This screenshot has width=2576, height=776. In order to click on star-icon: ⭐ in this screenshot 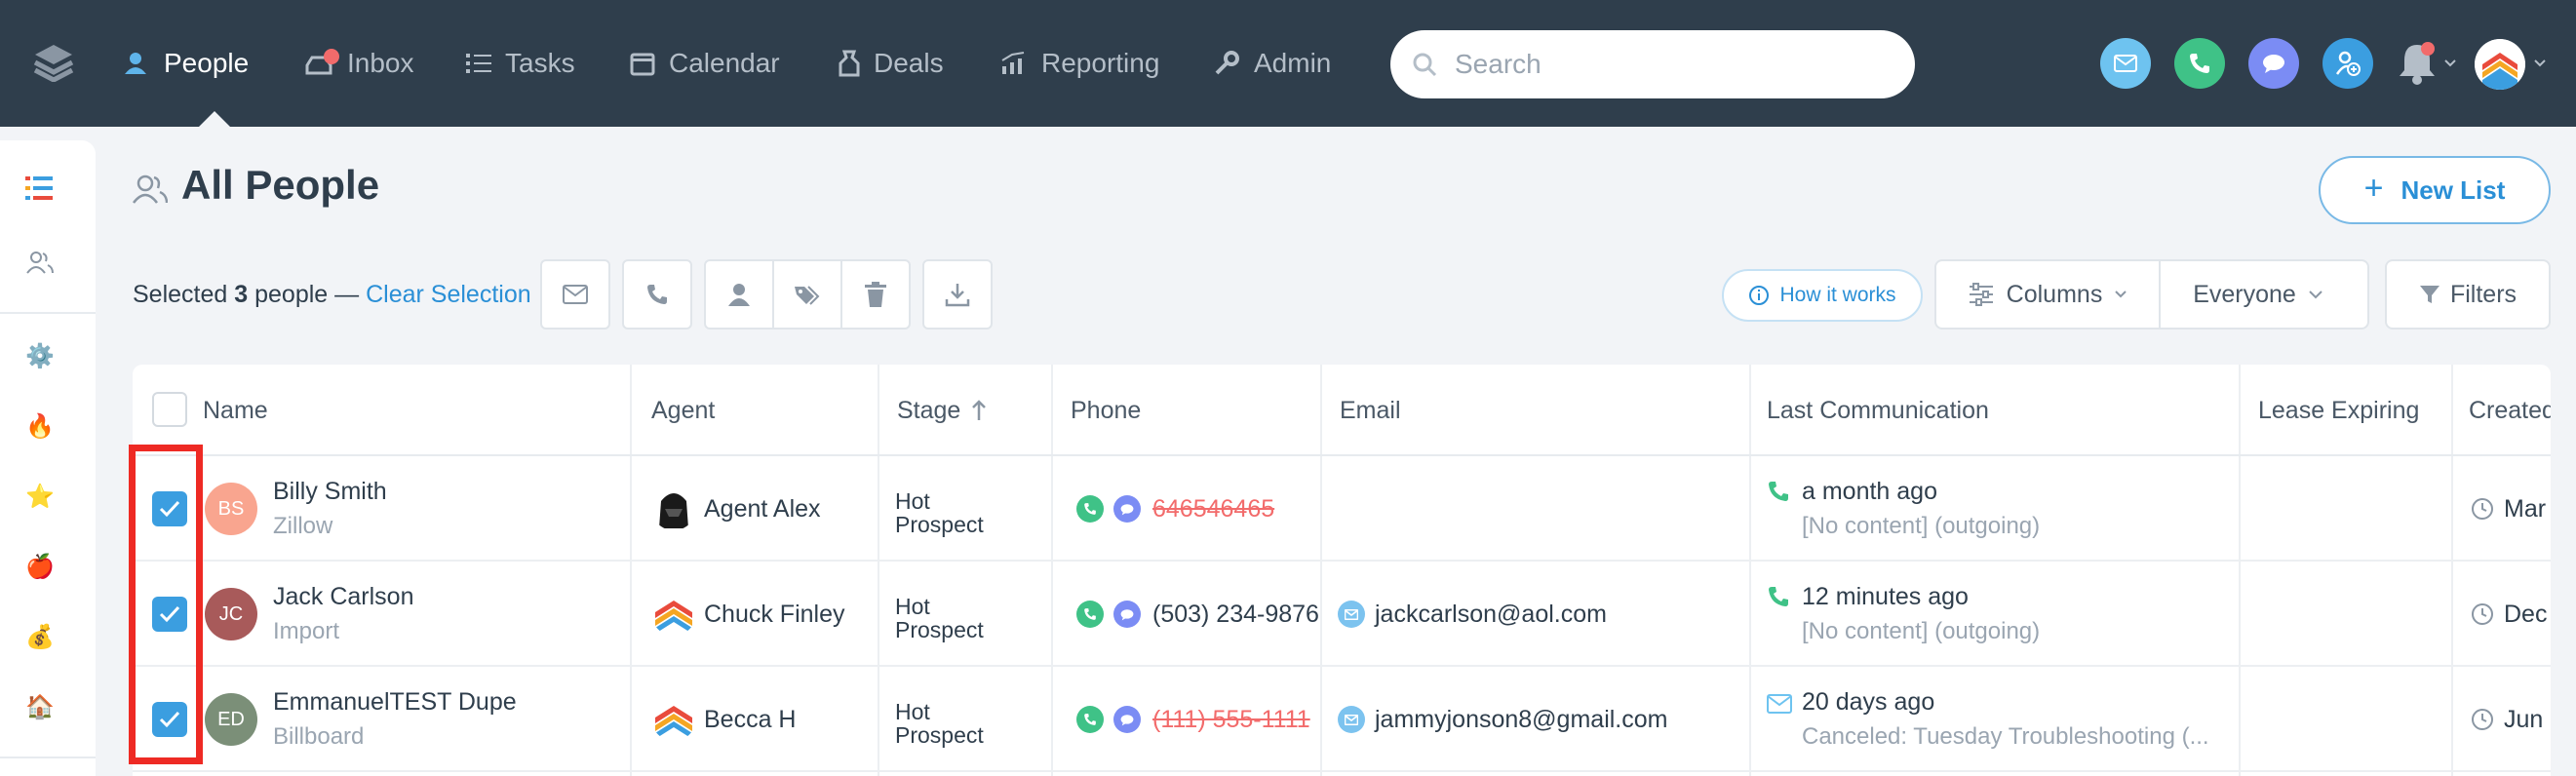, I will do `click(40, 496)`.